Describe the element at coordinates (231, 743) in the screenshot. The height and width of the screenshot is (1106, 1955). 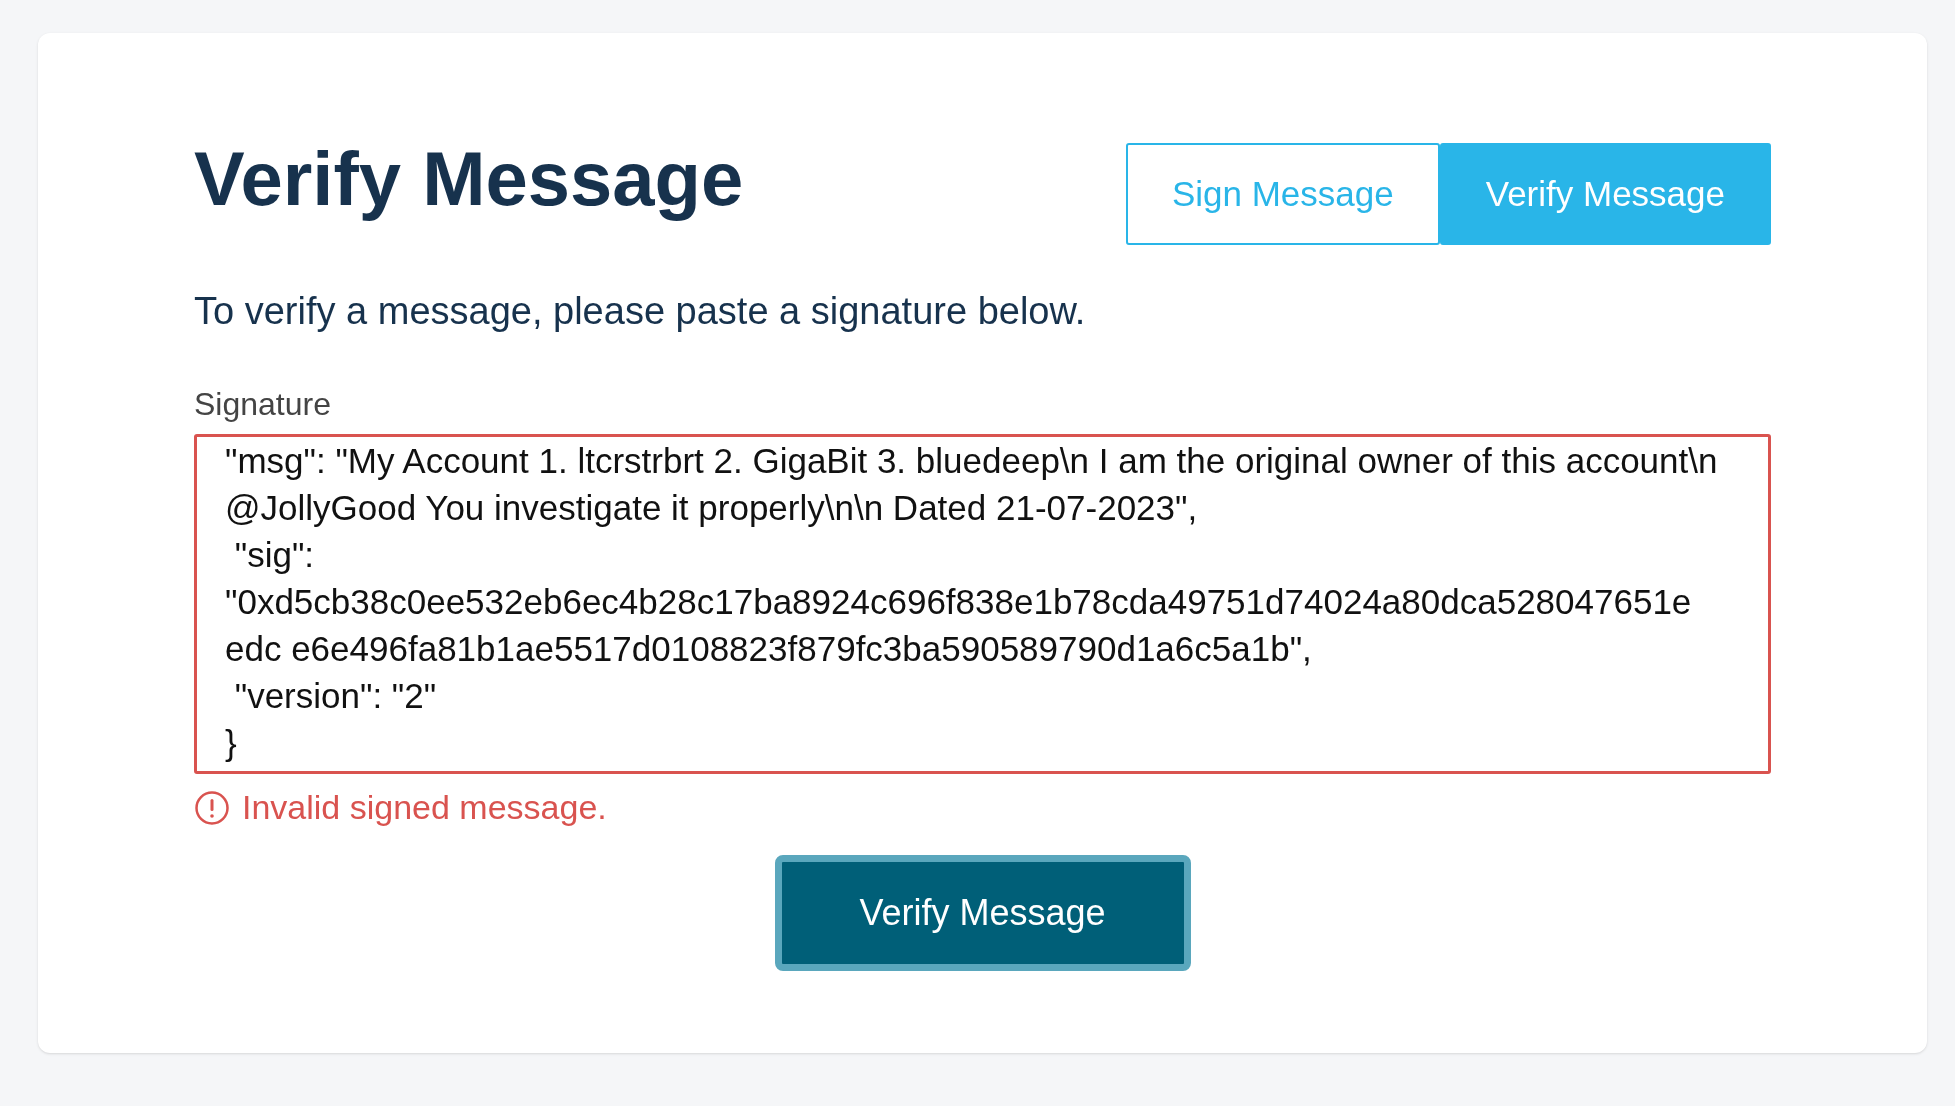
I see `signature-text-line: }` at that location.